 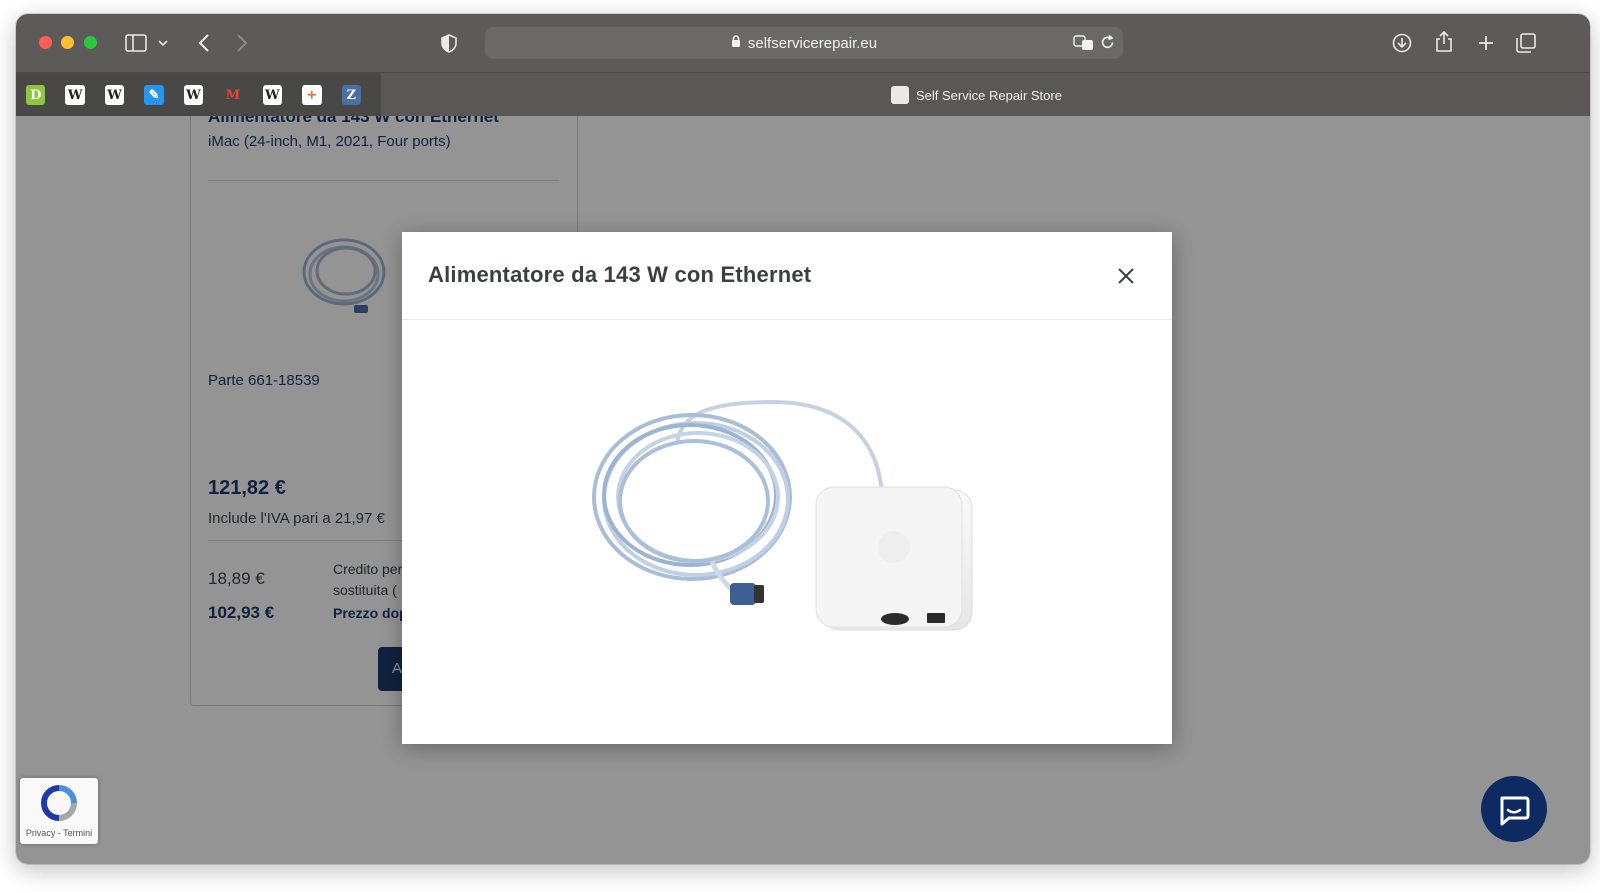 I want to click on product-image, so click(x=782, y=515).